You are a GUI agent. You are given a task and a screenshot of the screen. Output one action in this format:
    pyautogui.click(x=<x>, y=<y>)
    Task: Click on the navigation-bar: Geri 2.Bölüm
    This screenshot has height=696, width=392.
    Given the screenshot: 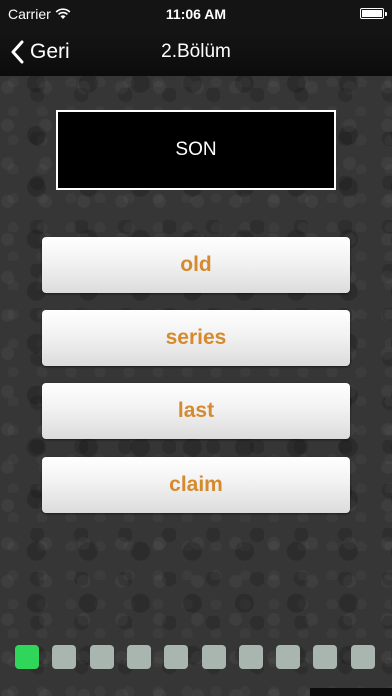 What is the action you would take?
    pyautogui.click(x=196, y=52)
    